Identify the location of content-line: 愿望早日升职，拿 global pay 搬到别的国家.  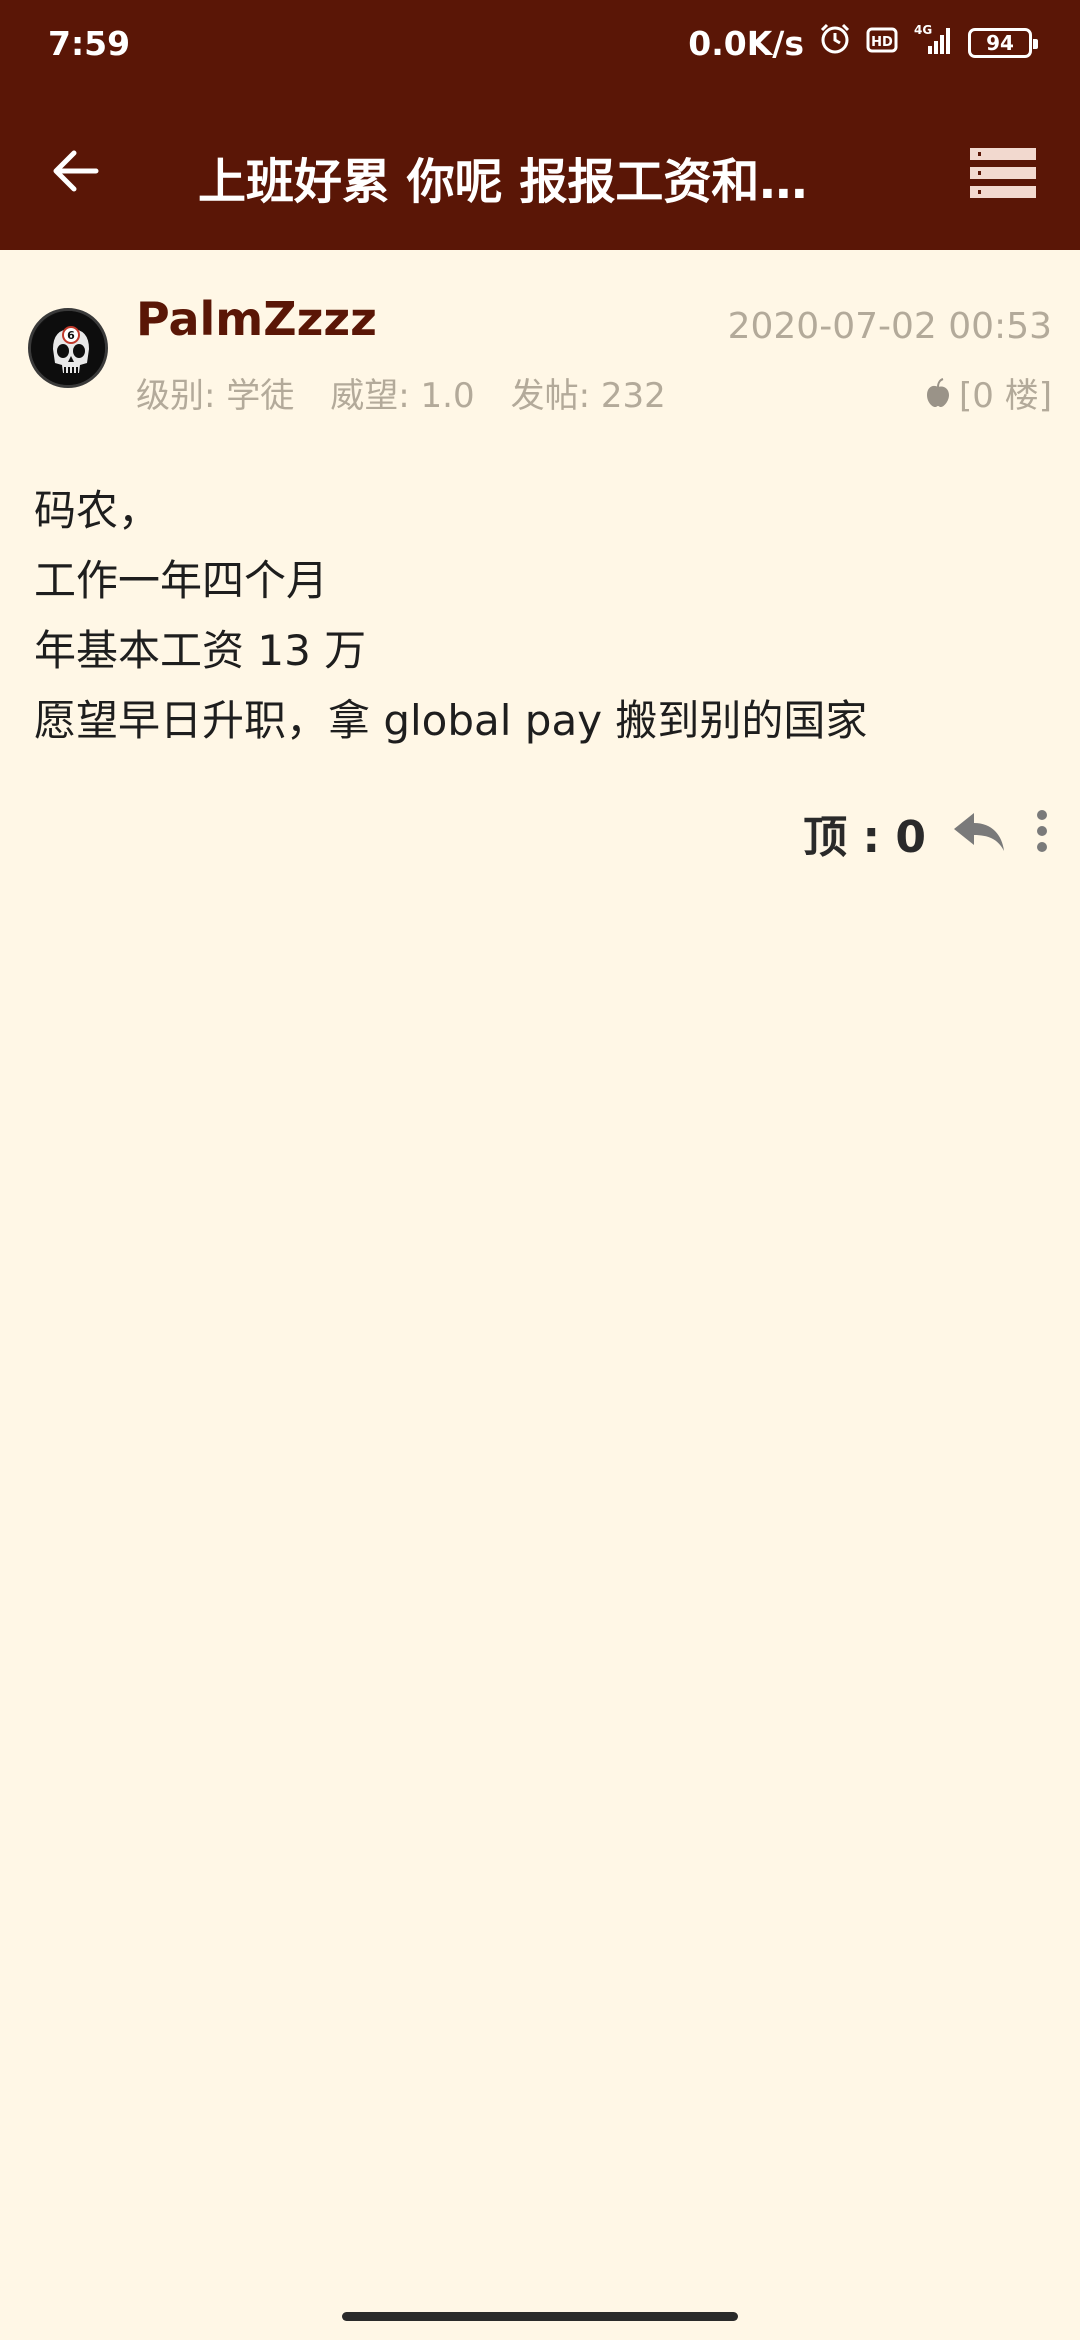
(451, 720).